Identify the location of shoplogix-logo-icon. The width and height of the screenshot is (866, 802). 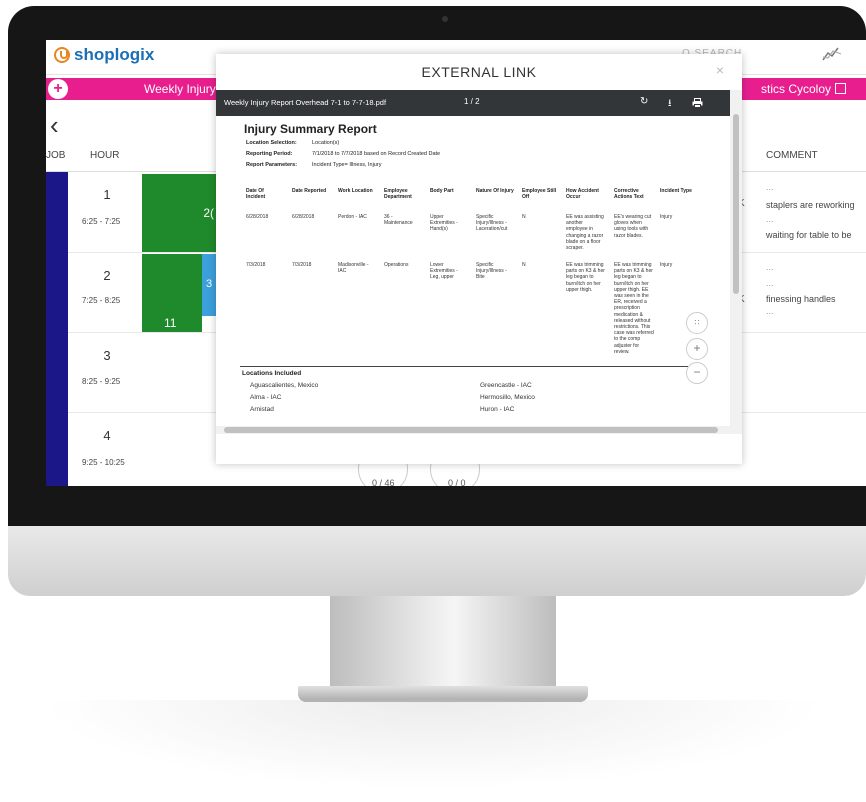
(62, 55).